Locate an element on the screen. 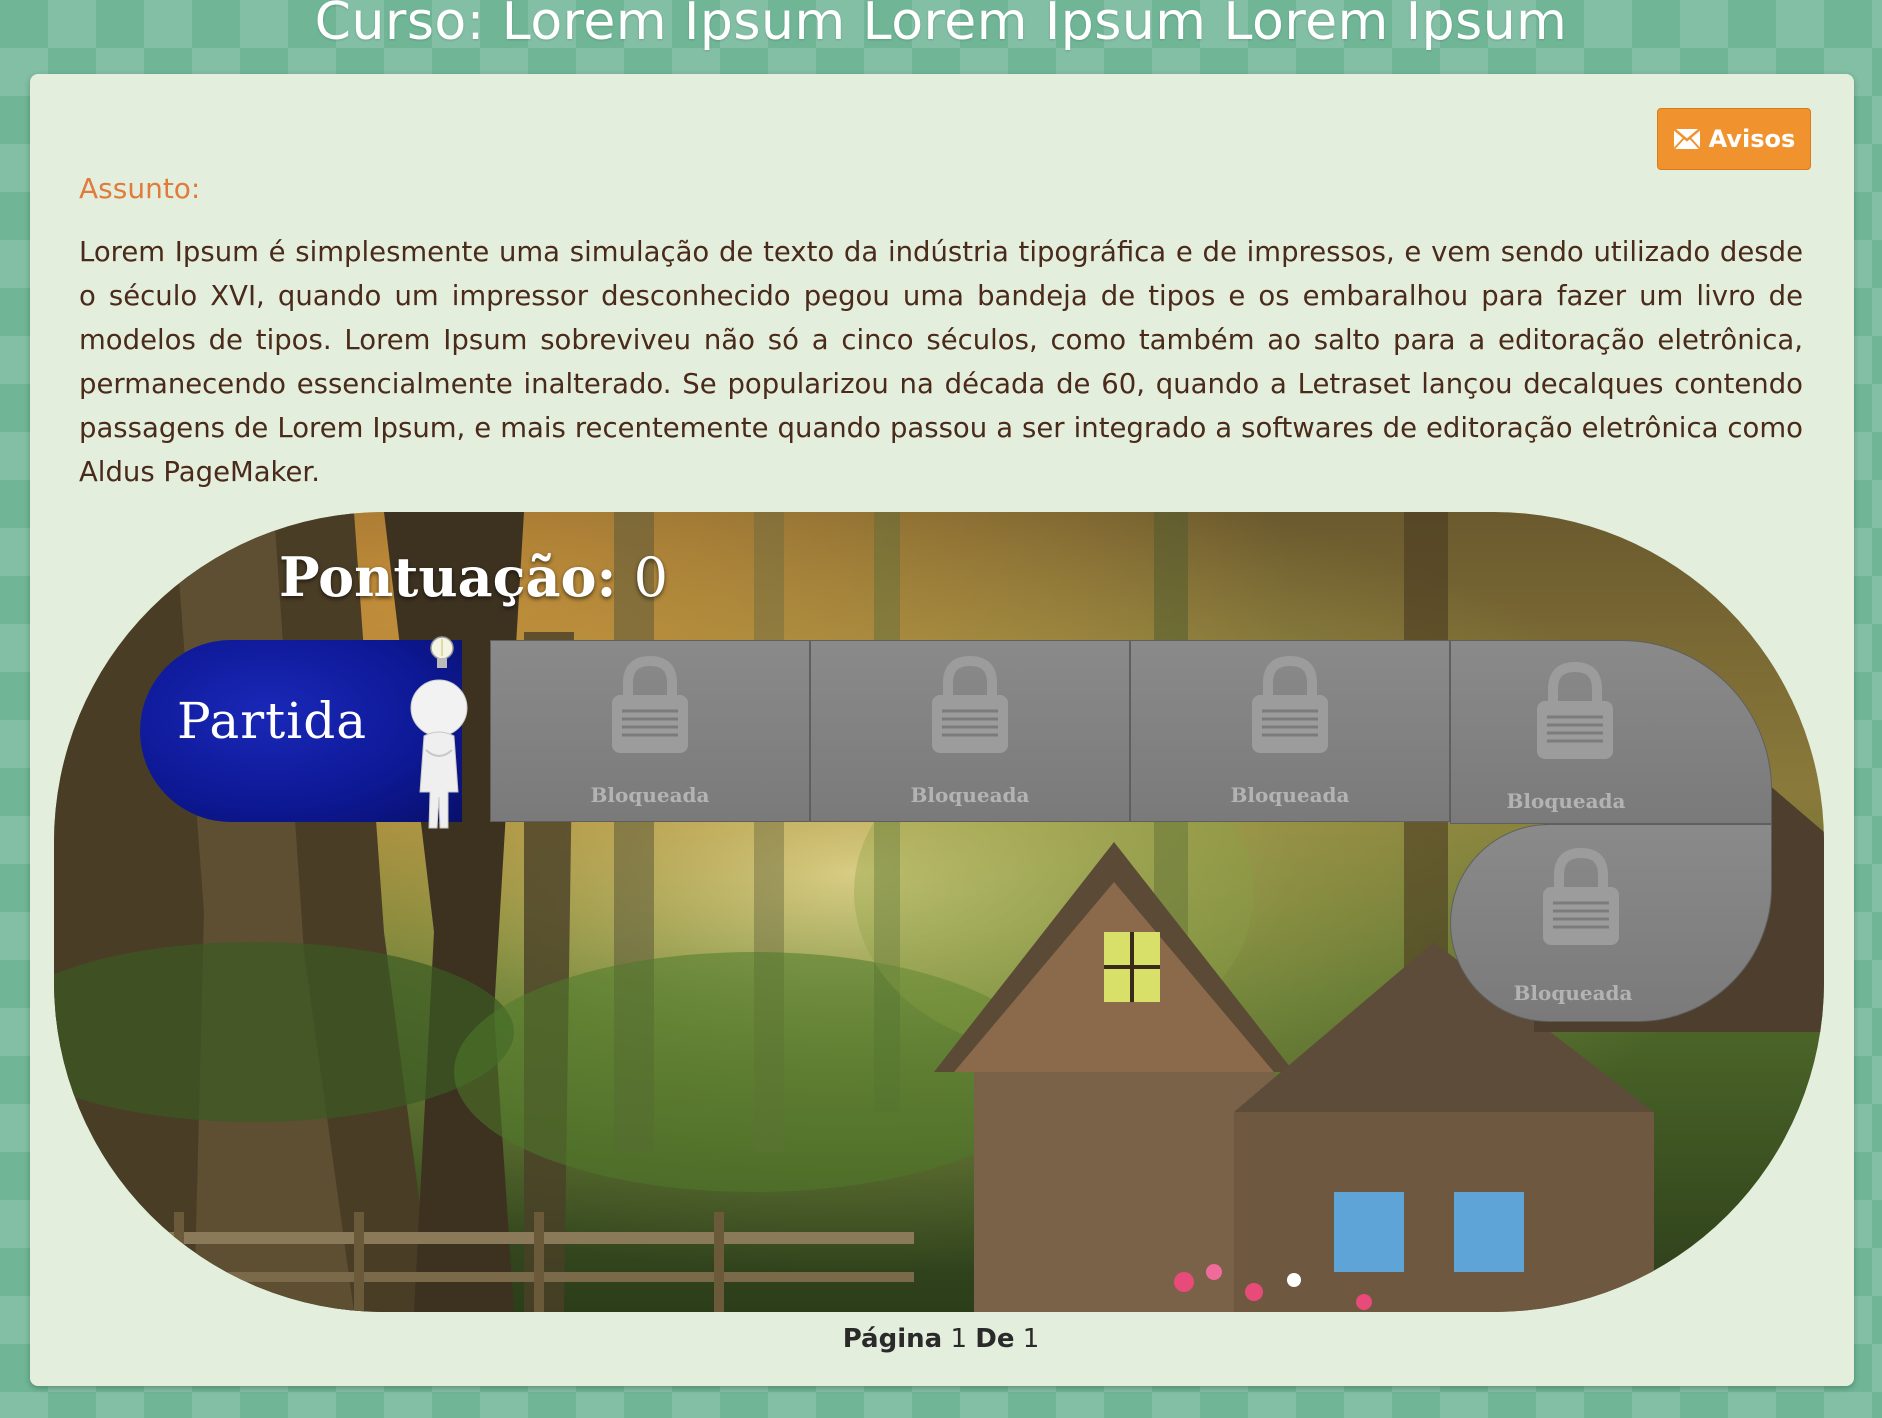 This screenshot has height=1418, width=1882. score-value: 0 is located at coordinates (650, 577).